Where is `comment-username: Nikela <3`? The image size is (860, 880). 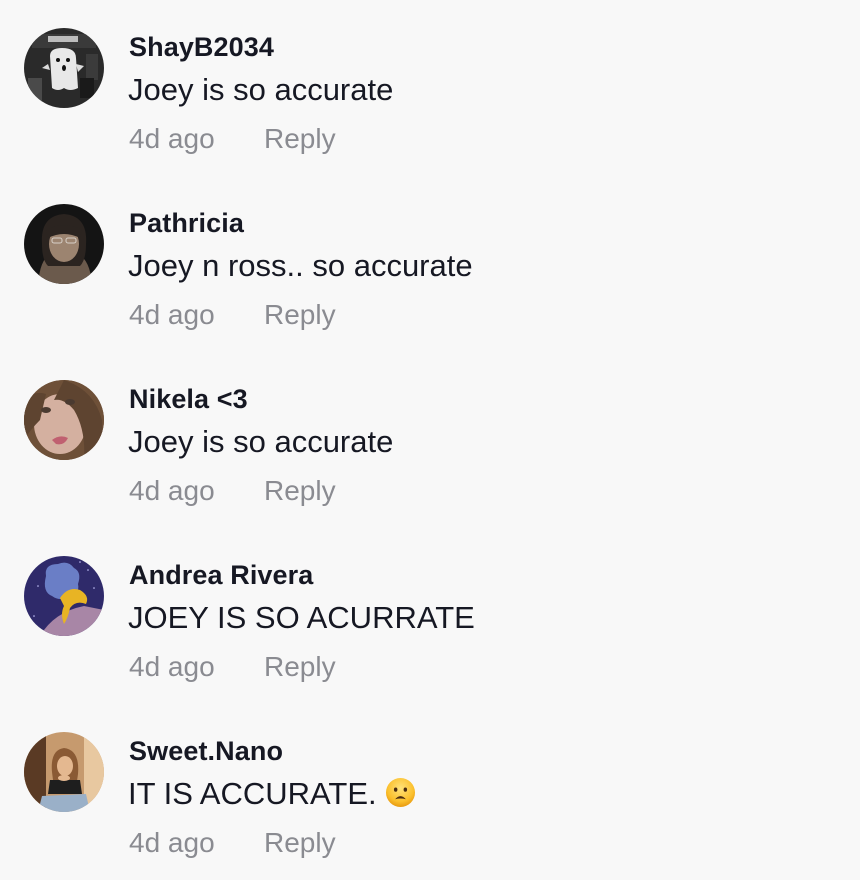 comment-username: Nikela <3 is located at coordinates (188, 399).